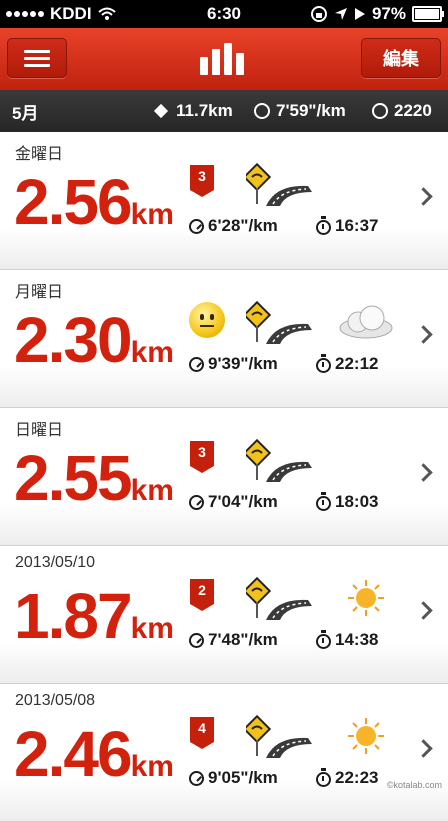  I want to click on hamburger-icon, so click(37, 58).